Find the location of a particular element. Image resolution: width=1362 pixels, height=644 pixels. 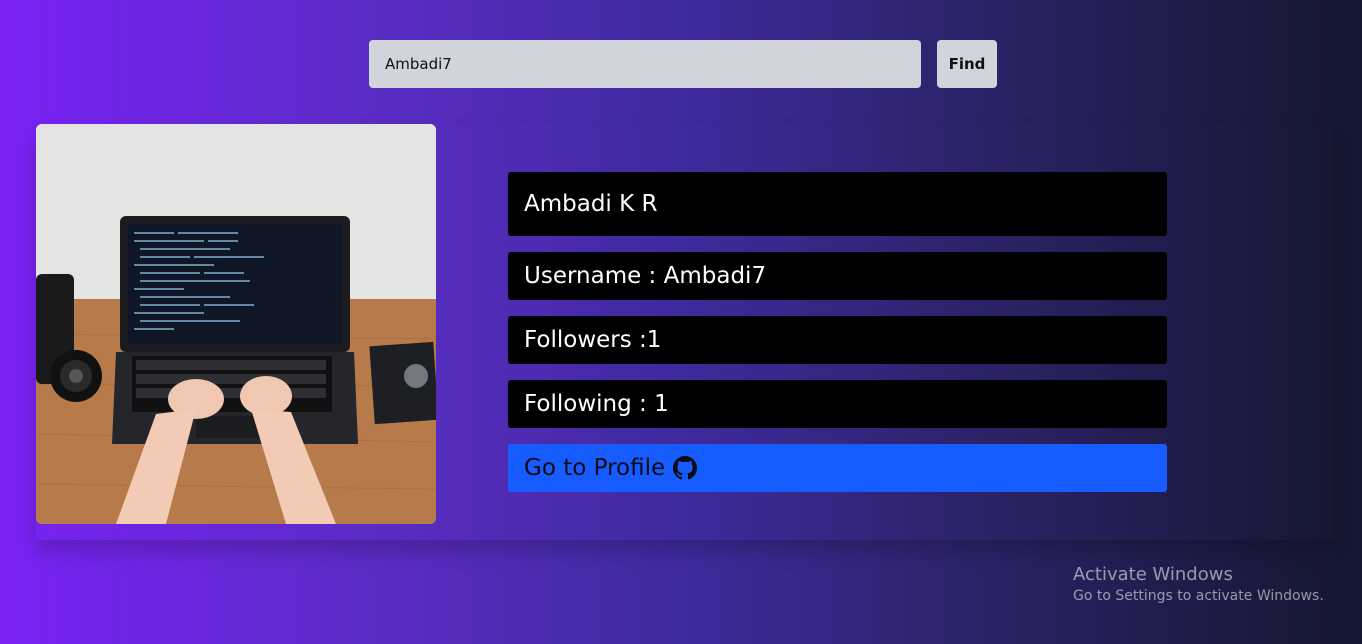

go-to-profile-label: Go to Profile is located at coordinates (595, 468).